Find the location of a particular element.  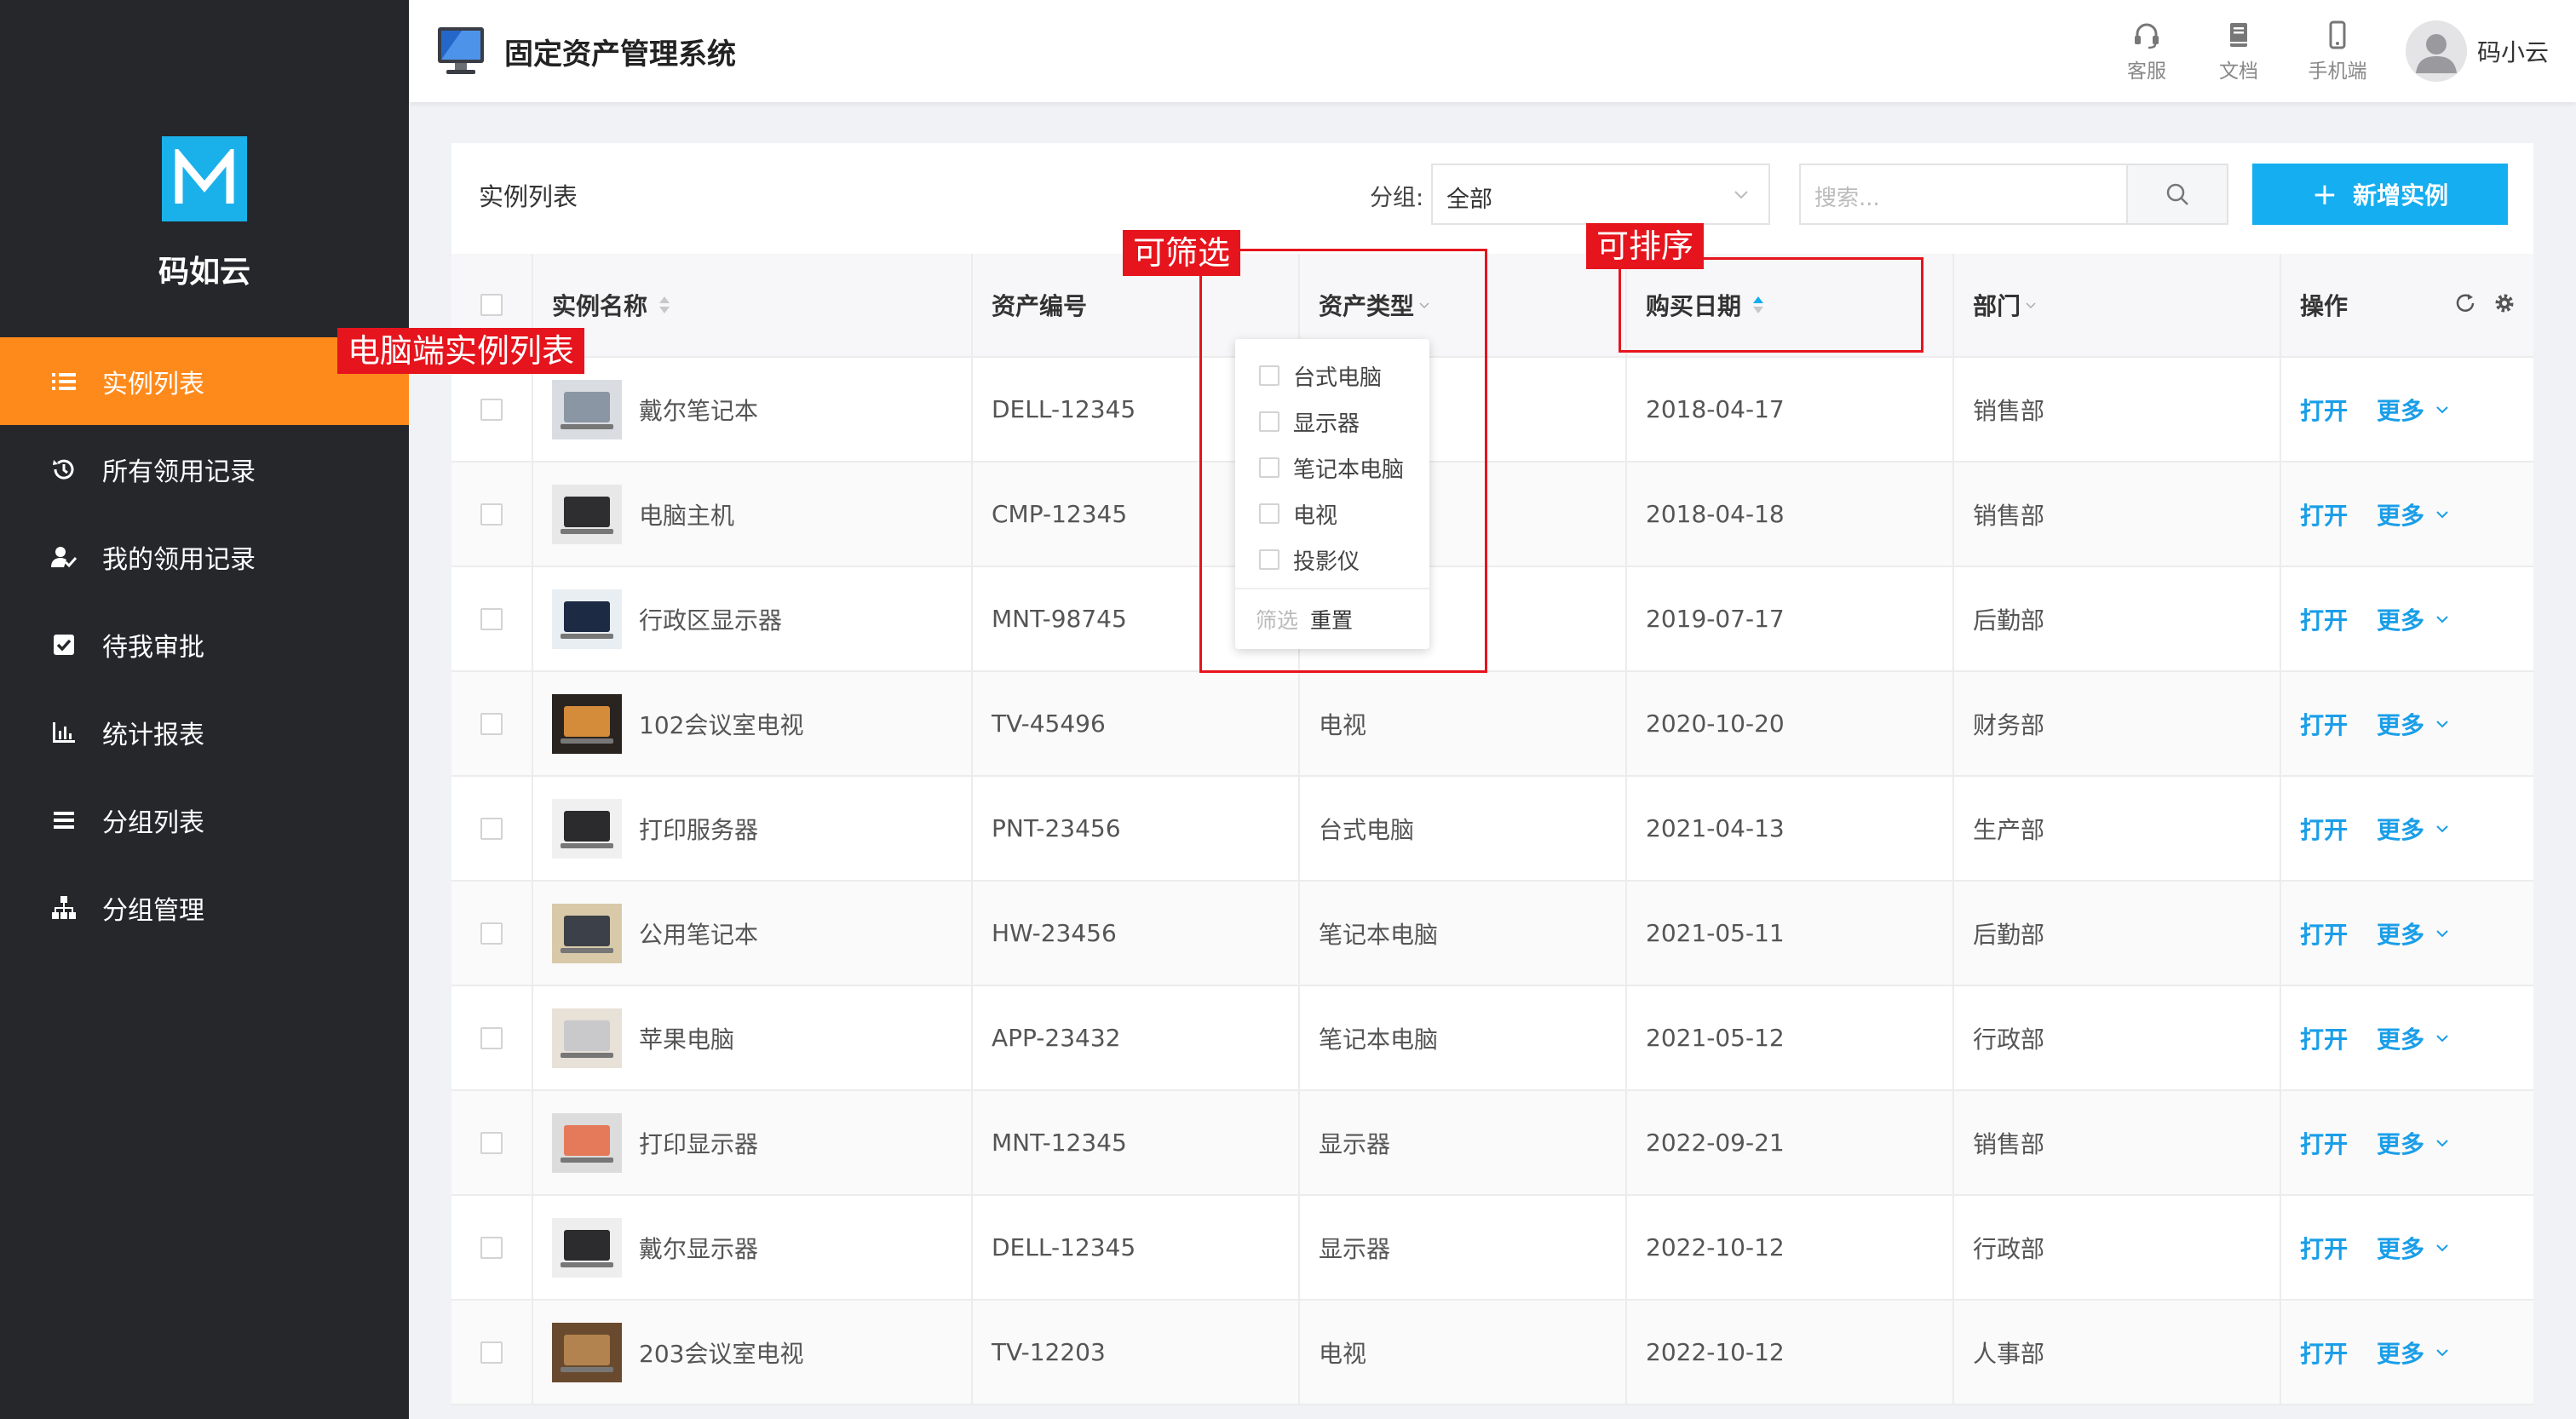

sidebar-item-reports: 统计报表 is located at coordinates (205, 732).